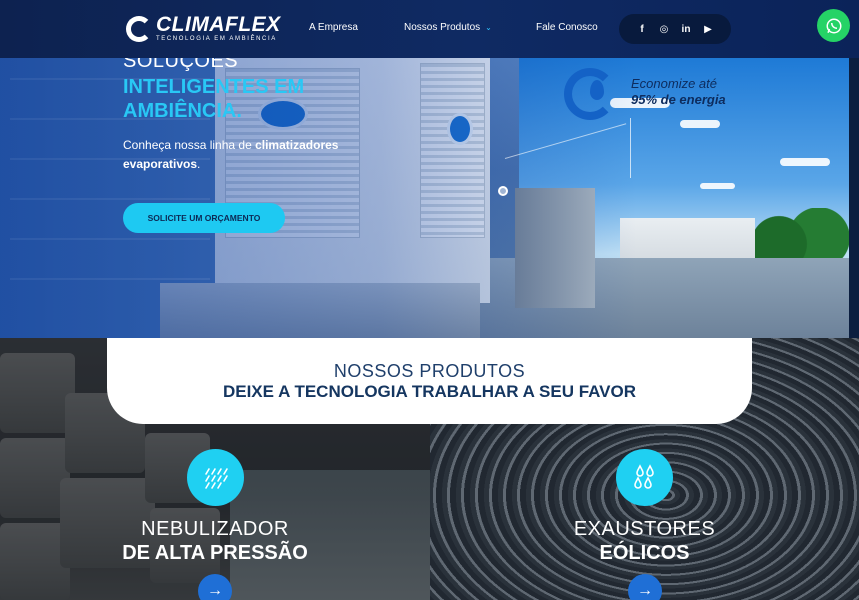  Describe the element at coordinates (216, 39) in the screenshot. I see `logo-tagline: TECNOLOGIA EM AMBIÊNCIA` at that location.